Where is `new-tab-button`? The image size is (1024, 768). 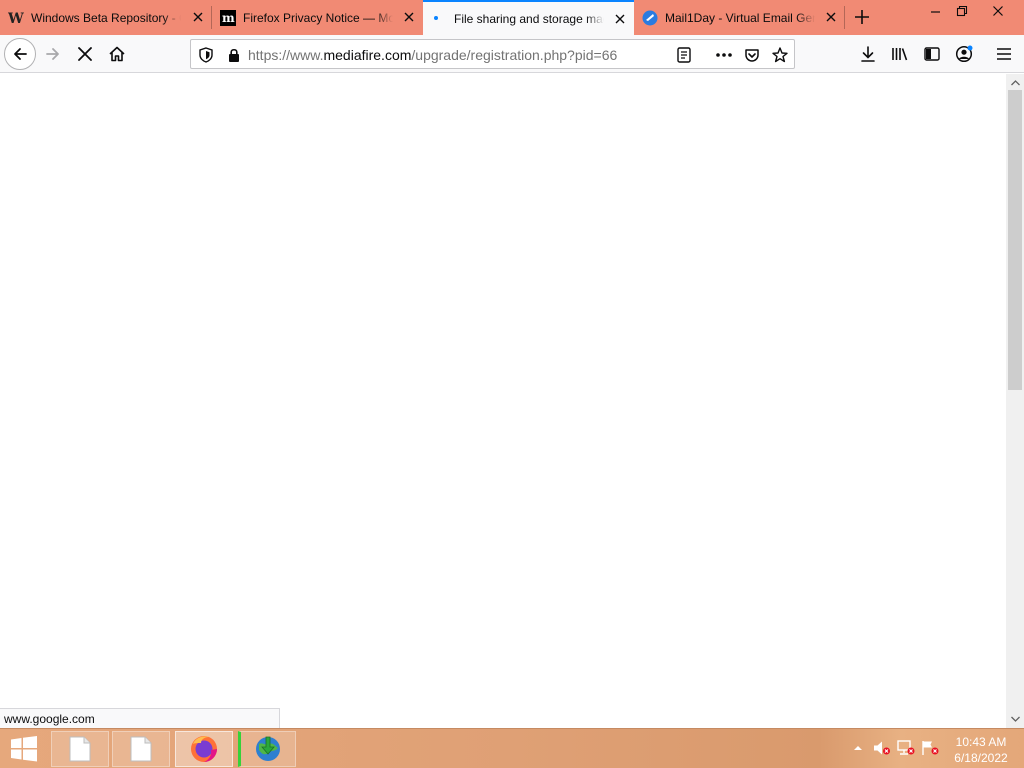
new-tab-button is located at coordinates (862, 17).